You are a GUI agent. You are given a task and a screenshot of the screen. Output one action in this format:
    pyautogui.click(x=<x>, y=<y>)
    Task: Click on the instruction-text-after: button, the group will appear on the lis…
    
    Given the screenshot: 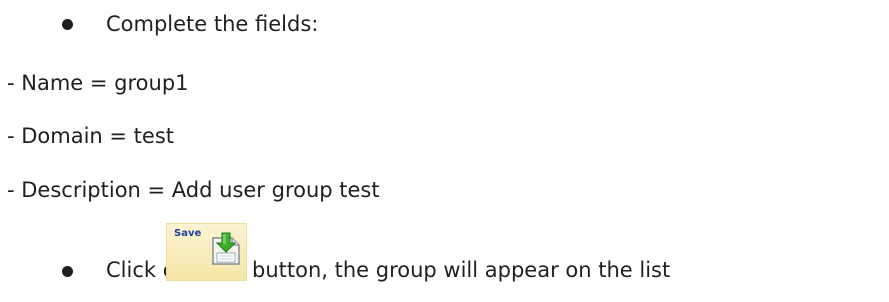 What is the action you would take?
    pyautogui.click(x=461, y=270)
    